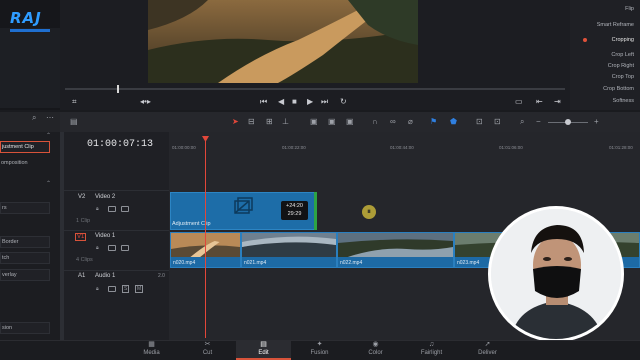  Describe the element at coordinates (511, 147) in the screenshot. I see `ruler-tick: 01:01:06:00` at that location.